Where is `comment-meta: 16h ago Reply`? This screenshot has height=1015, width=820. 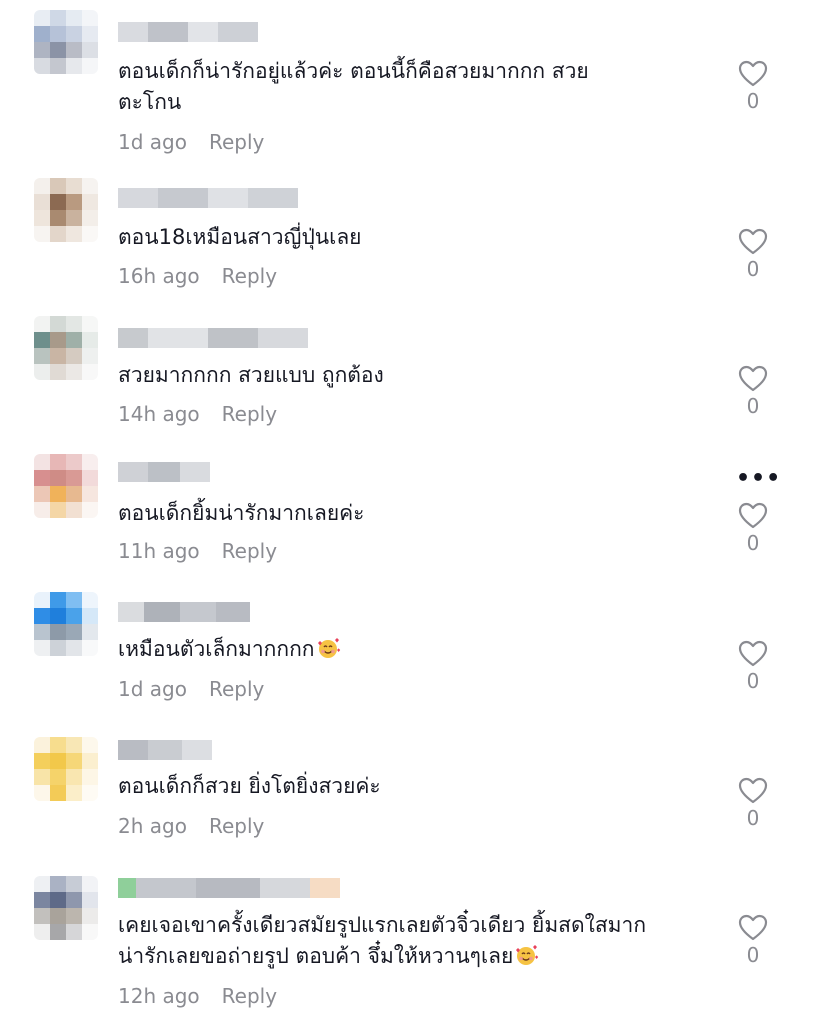 comment-meta: 16h ago Reply is located at coordinates (197, 276).